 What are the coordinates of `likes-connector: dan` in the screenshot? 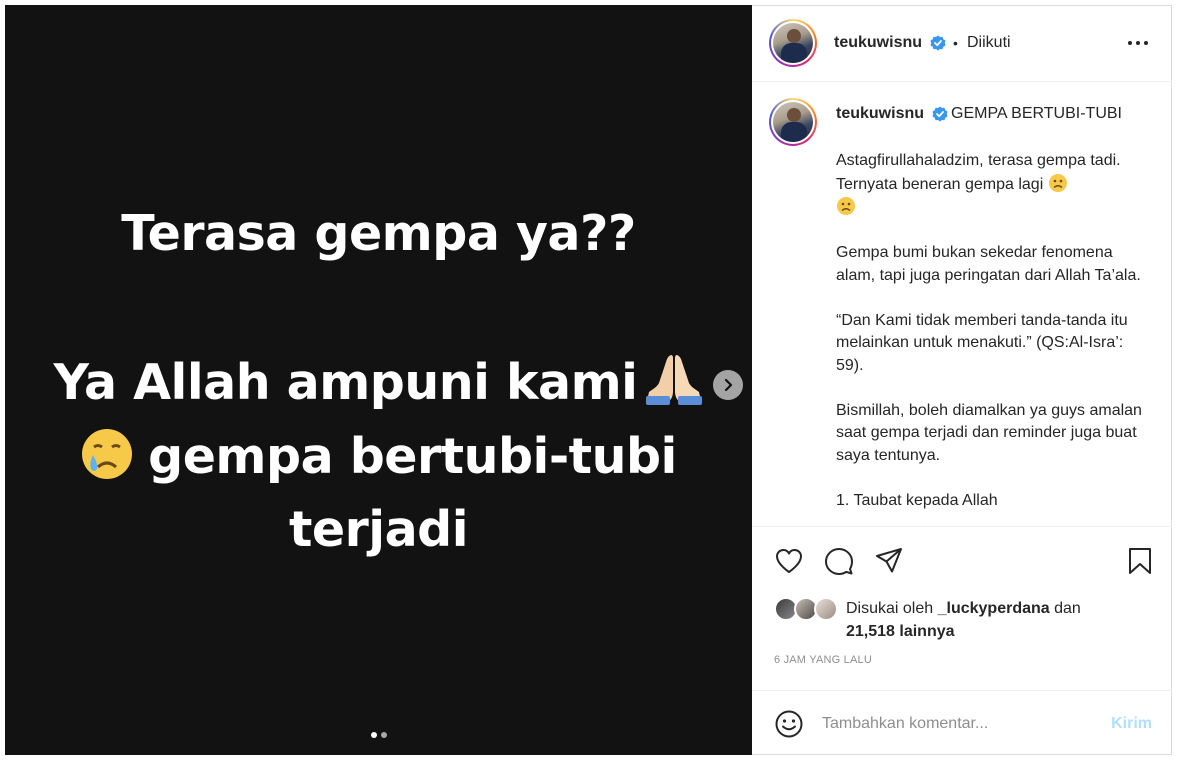 It's located at (1067, 608).